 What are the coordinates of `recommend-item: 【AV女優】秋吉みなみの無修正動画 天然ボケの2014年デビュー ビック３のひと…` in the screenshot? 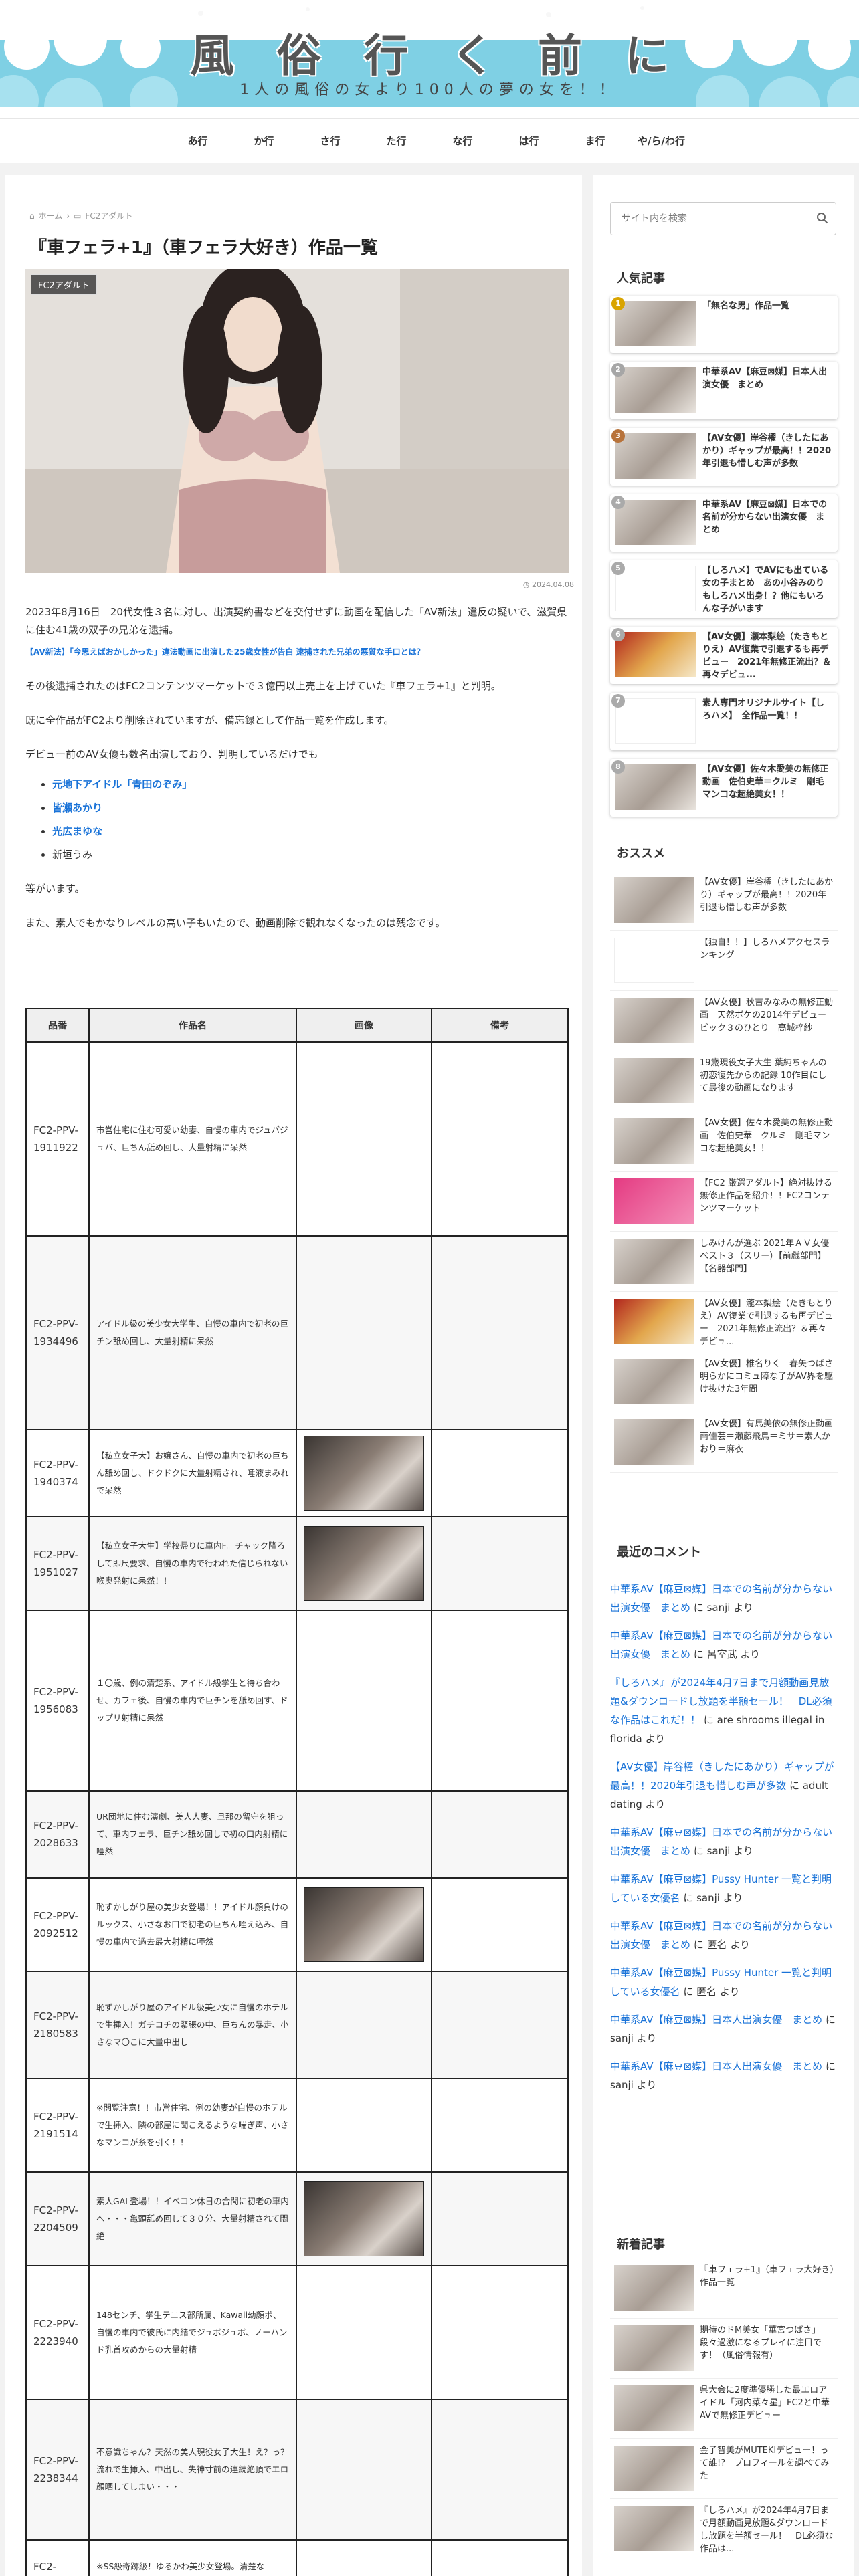 It's located at (724, 1021).